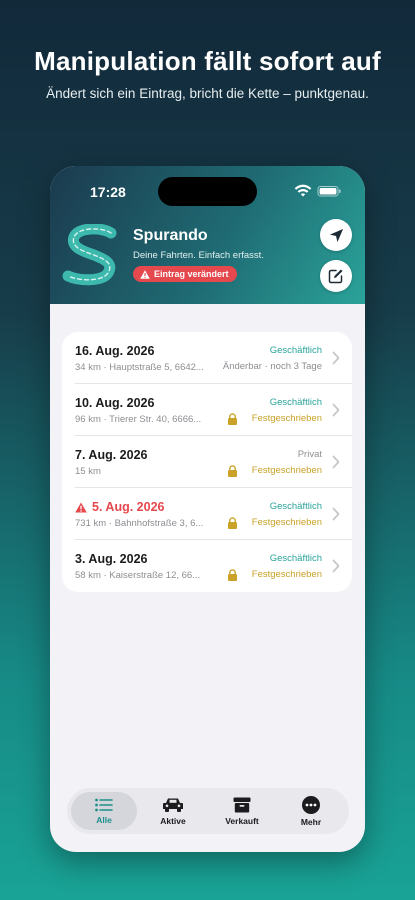 This screenshot has width=415, height=900. I want to click on tab-label: Aktive, so click(173, 820).